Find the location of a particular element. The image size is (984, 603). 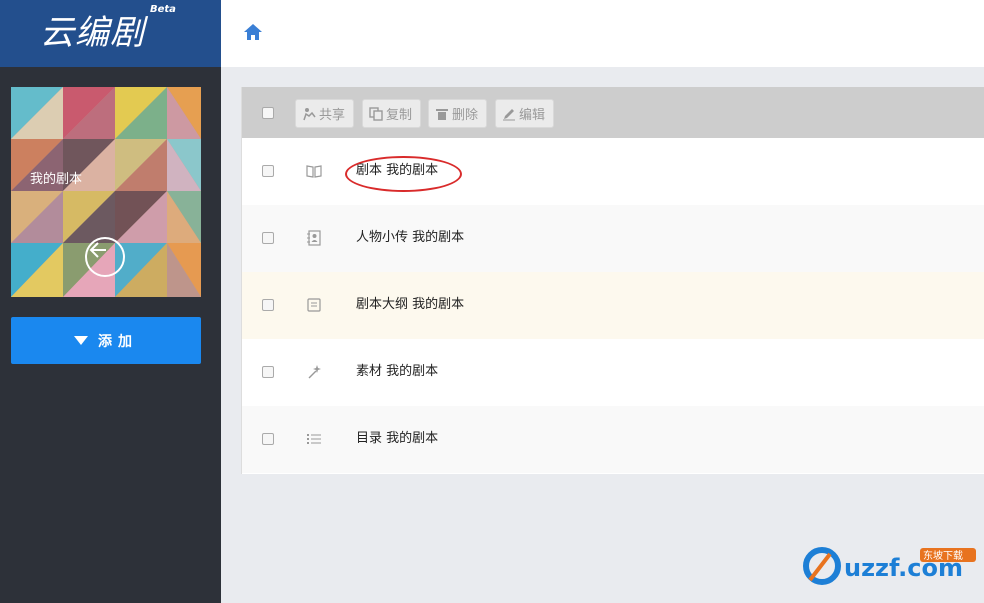

list-item: 剧本大纲 我的剧本 is located at coordinates (613, 305).